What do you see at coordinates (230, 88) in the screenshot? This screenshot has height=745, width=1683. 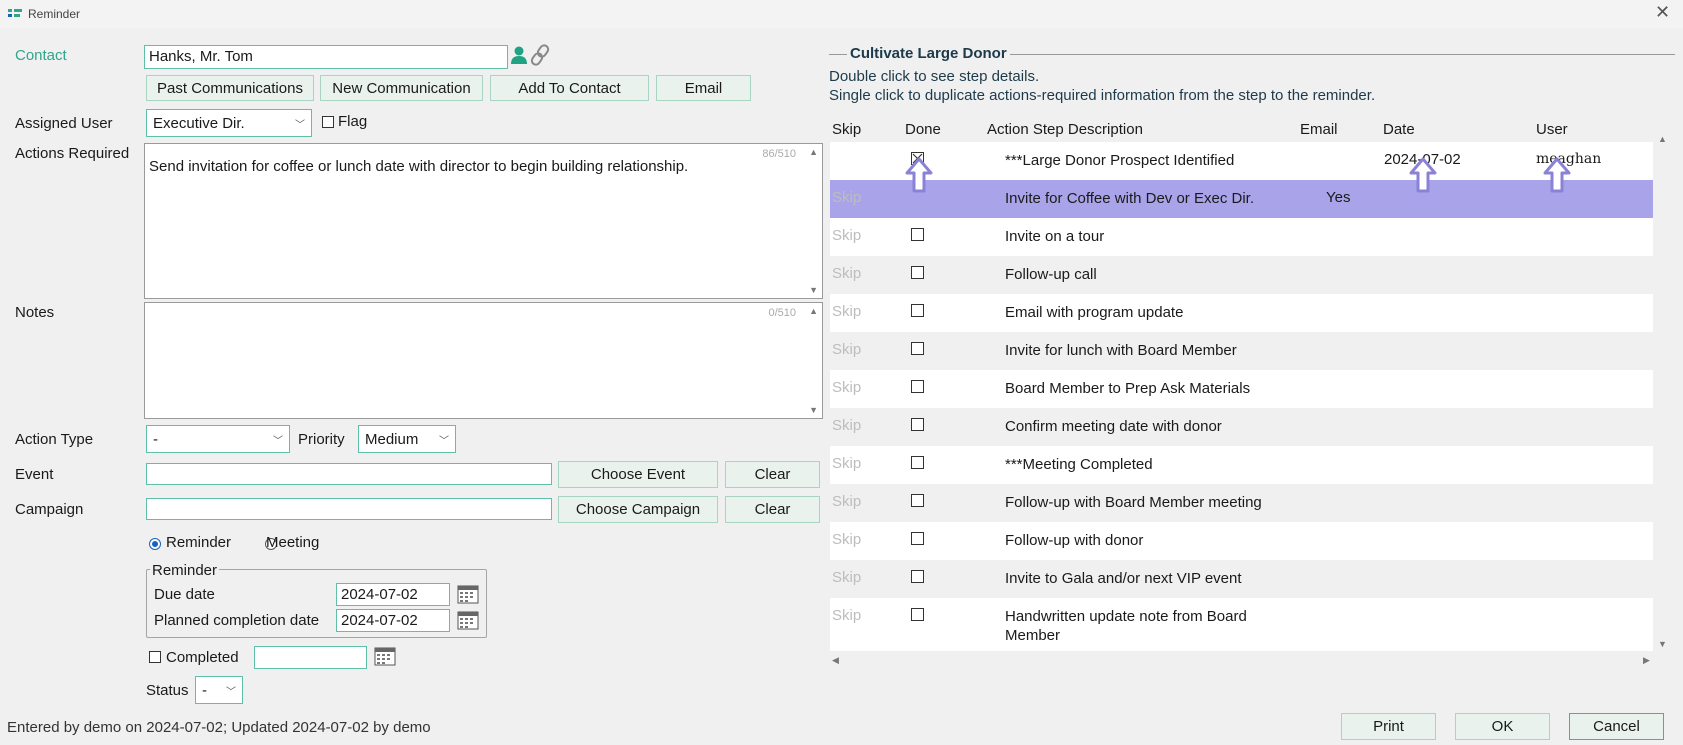 I see `past-communications-button: Past Communications` at bounding box center [230, 88].